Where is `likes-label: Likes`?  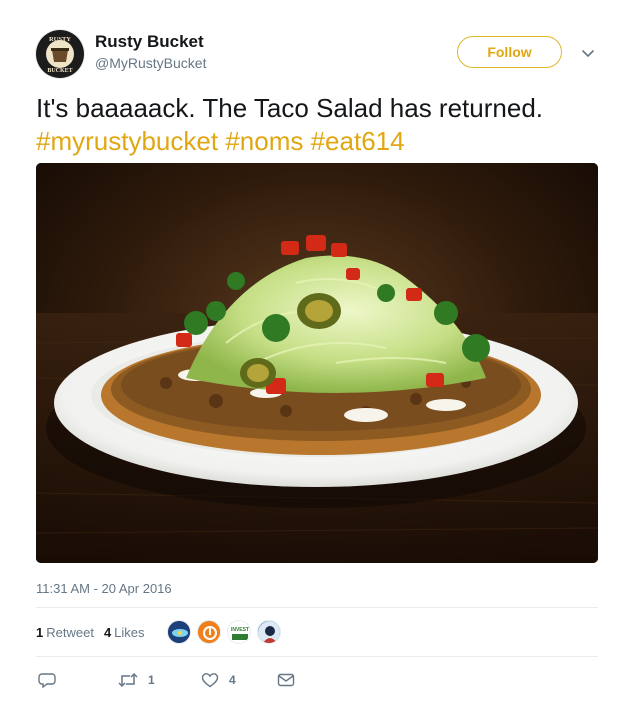 likes-label: Likes is located at coordinates (129, 632).